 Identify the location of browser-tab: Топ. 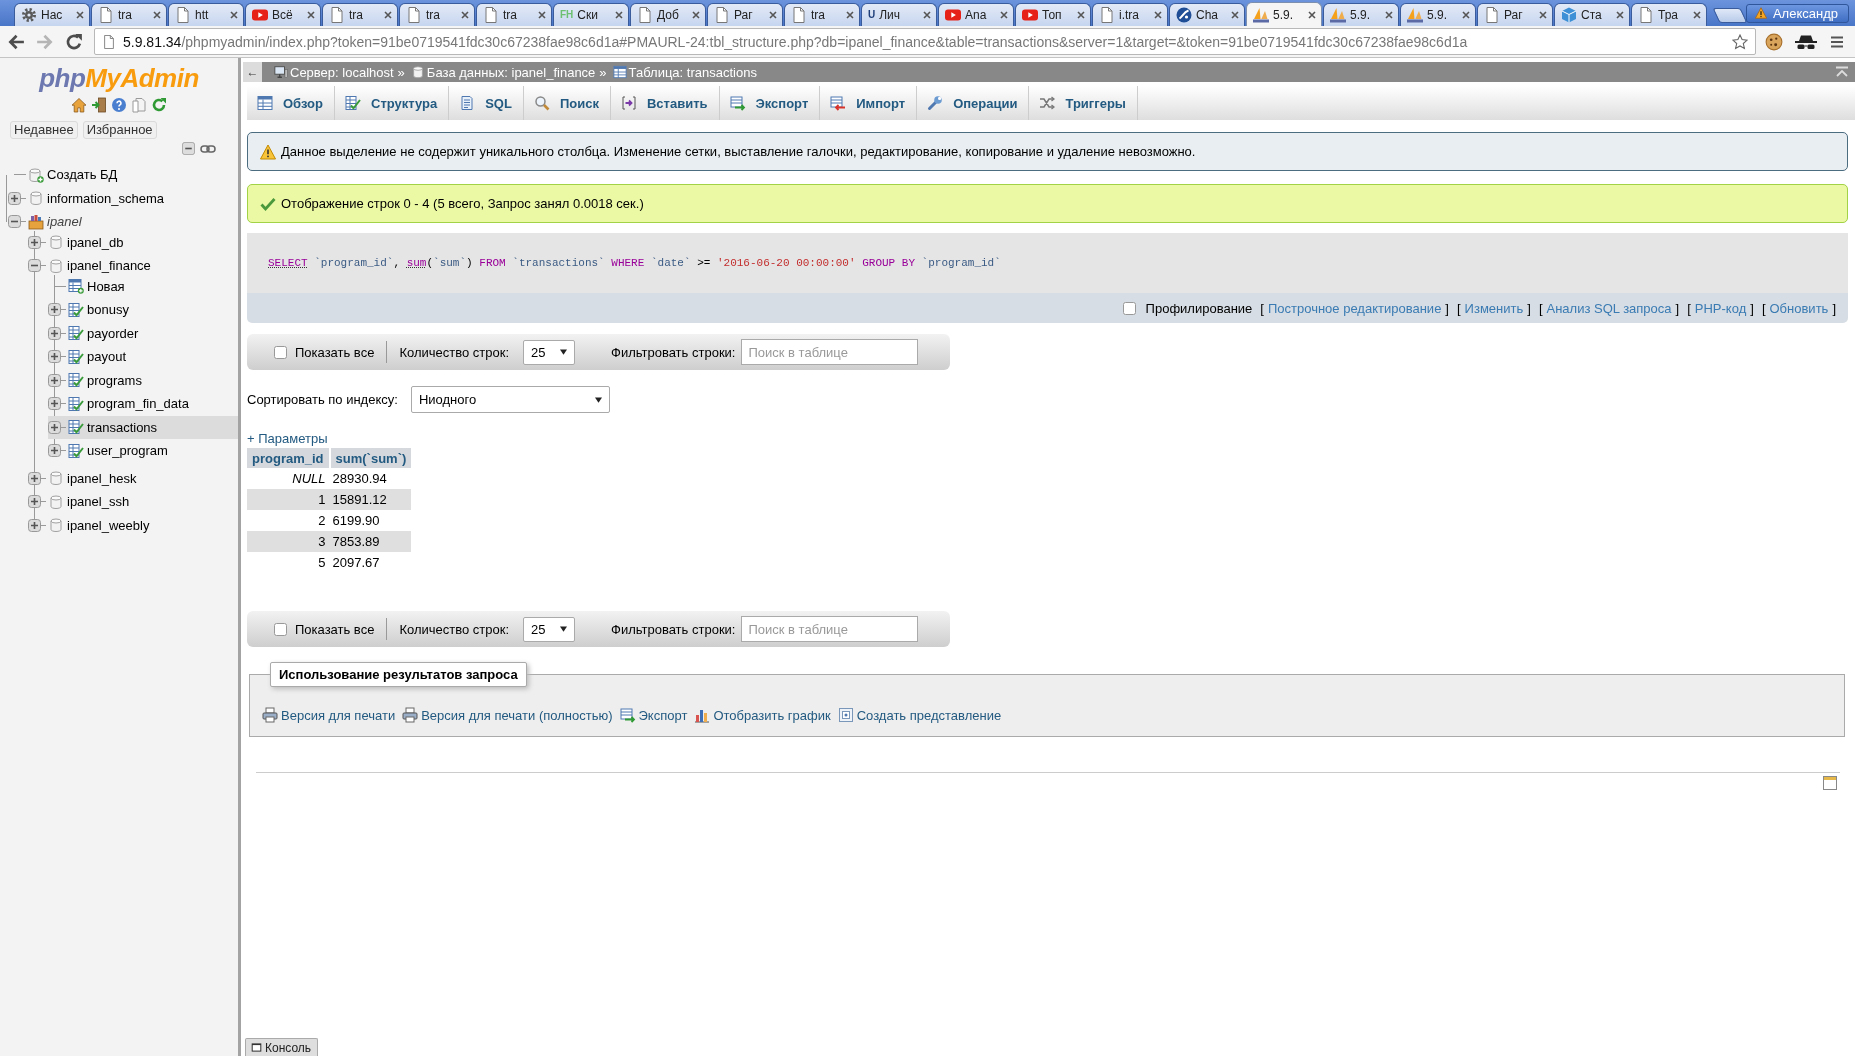
(1053, 14).